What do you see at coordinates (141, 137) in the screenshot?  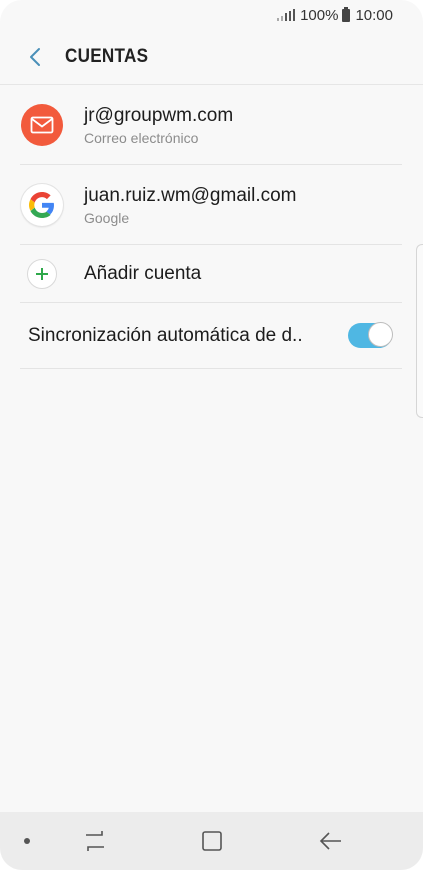 I see `account-type: Correo electrónico` at bounding box center [141, 137].